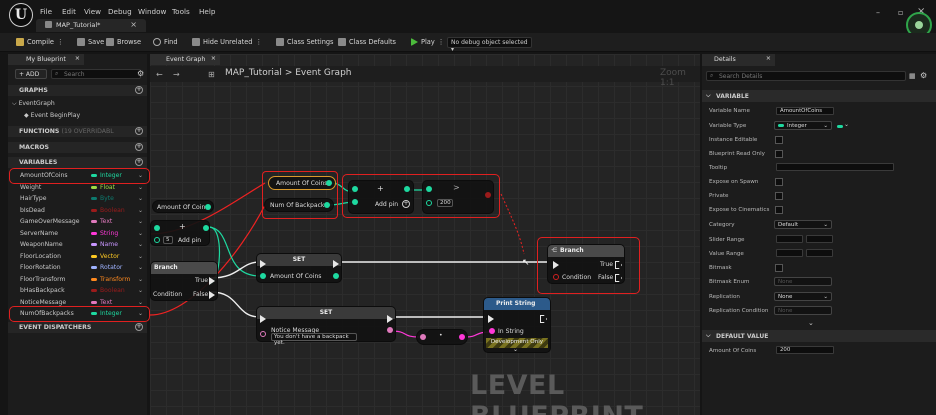 This screenshot has width=936, height=415. What do you see at coordinates (819, 253) in the screenshot?
I see `value-range-max` at bounding box center [819, 253].